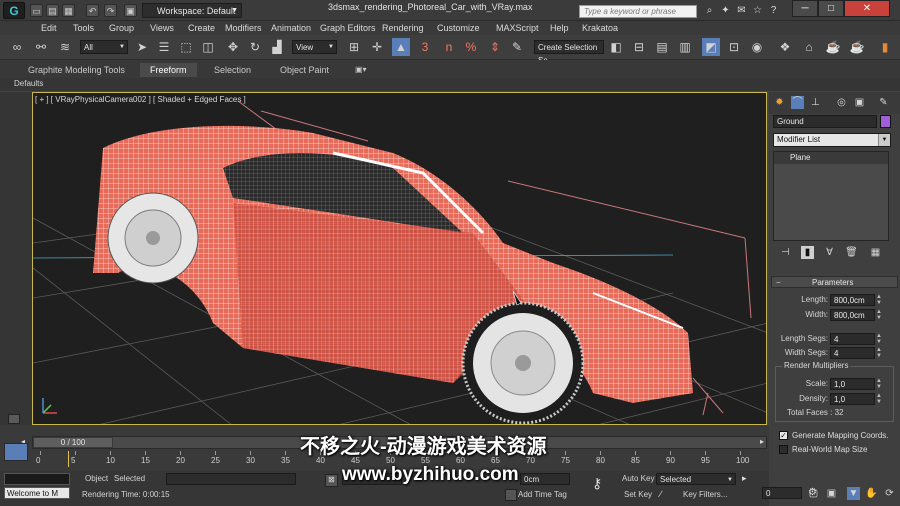 This screenshot has height=506, width=900. What do you see at coordinates (231, 479) in the screenshot?
I see `coordinate-bar` at bounding box center [231, 479].